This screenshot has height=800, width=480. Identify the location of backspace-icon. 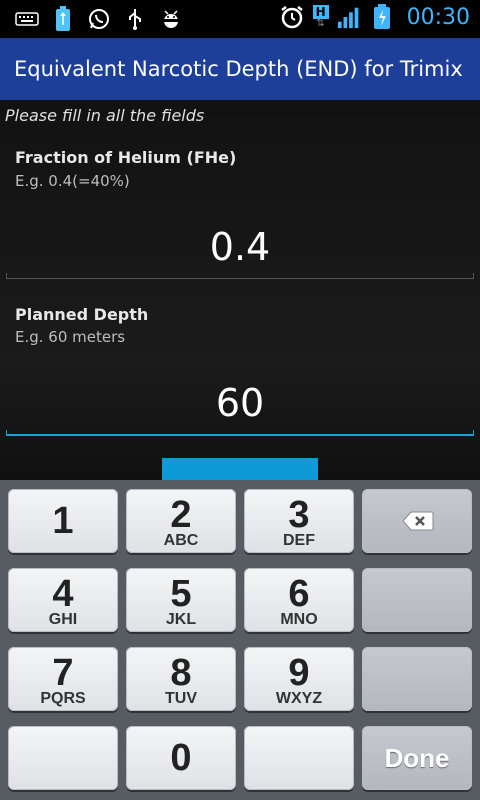
(418, 521).